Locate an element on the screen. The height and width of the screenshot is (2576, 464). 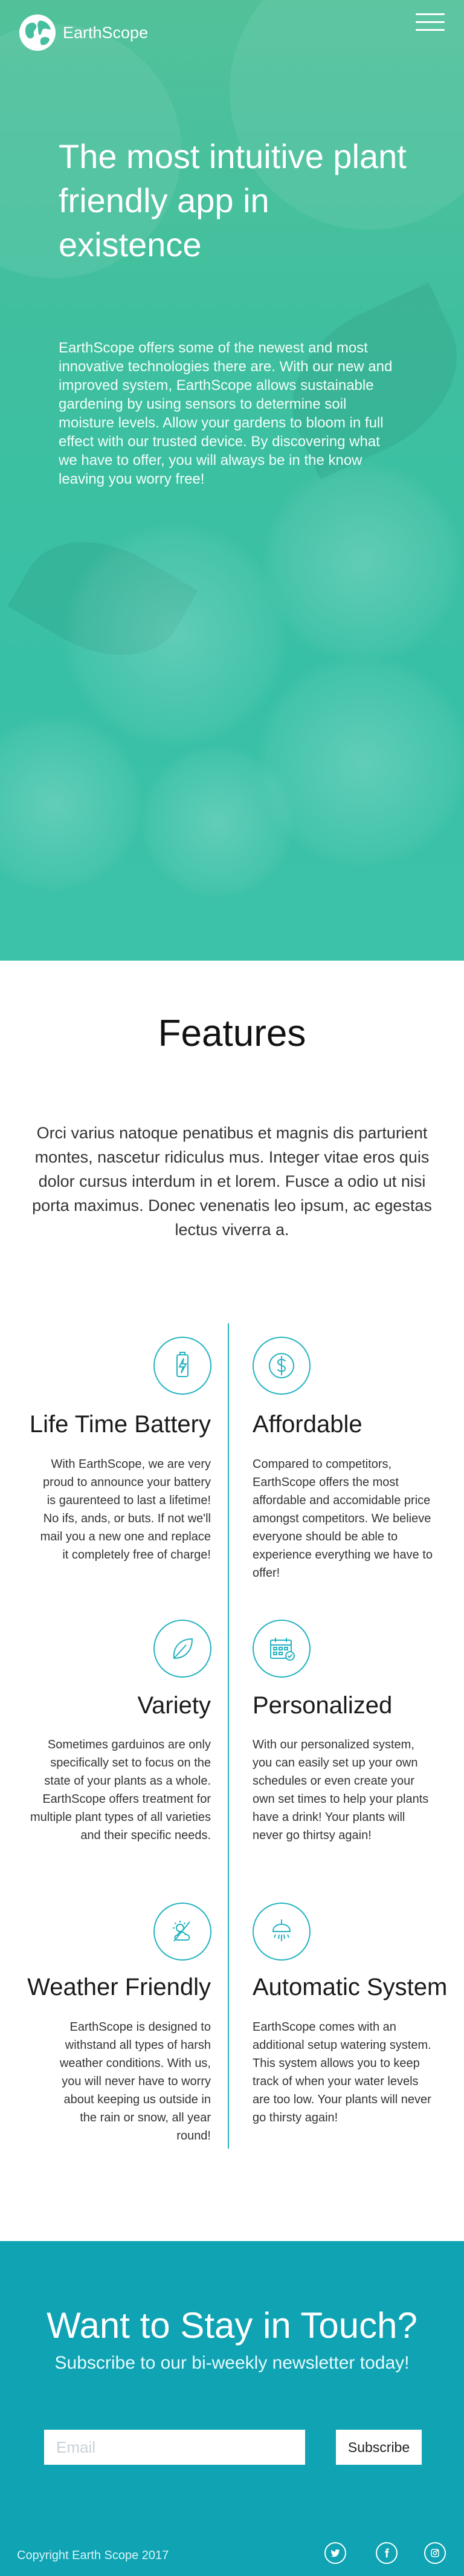
feature-title: Personalized is located at coordinates (323, 1706).